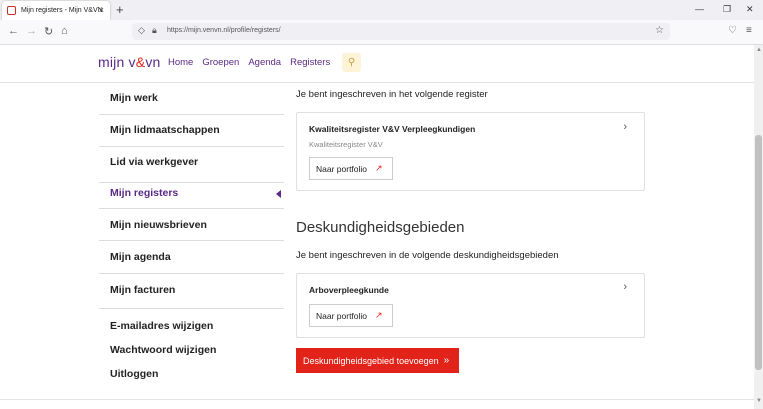 The height and width of the screenshot is (409, 763). What do you see at coordinates (143, 290) in the screenshot?
I see `sidebar-item-label: Mijn facturen` at bounding box center [143, 290].